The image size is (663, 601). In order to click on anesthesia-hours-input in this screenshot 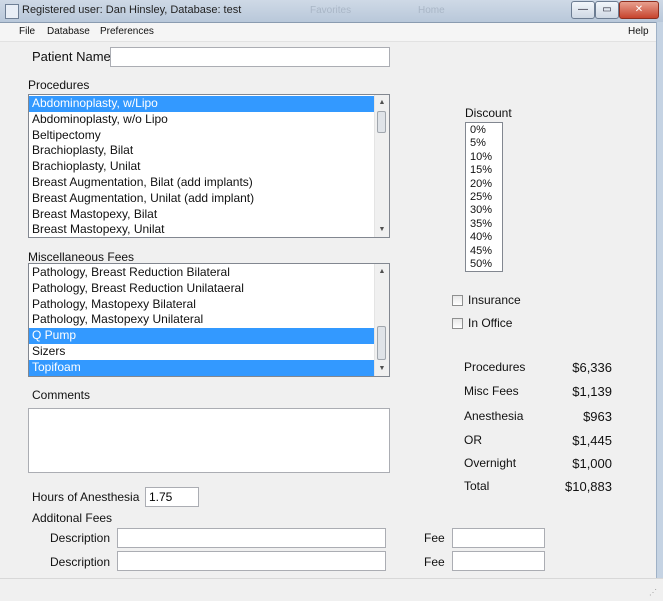, I will do `click(172, 497)`.